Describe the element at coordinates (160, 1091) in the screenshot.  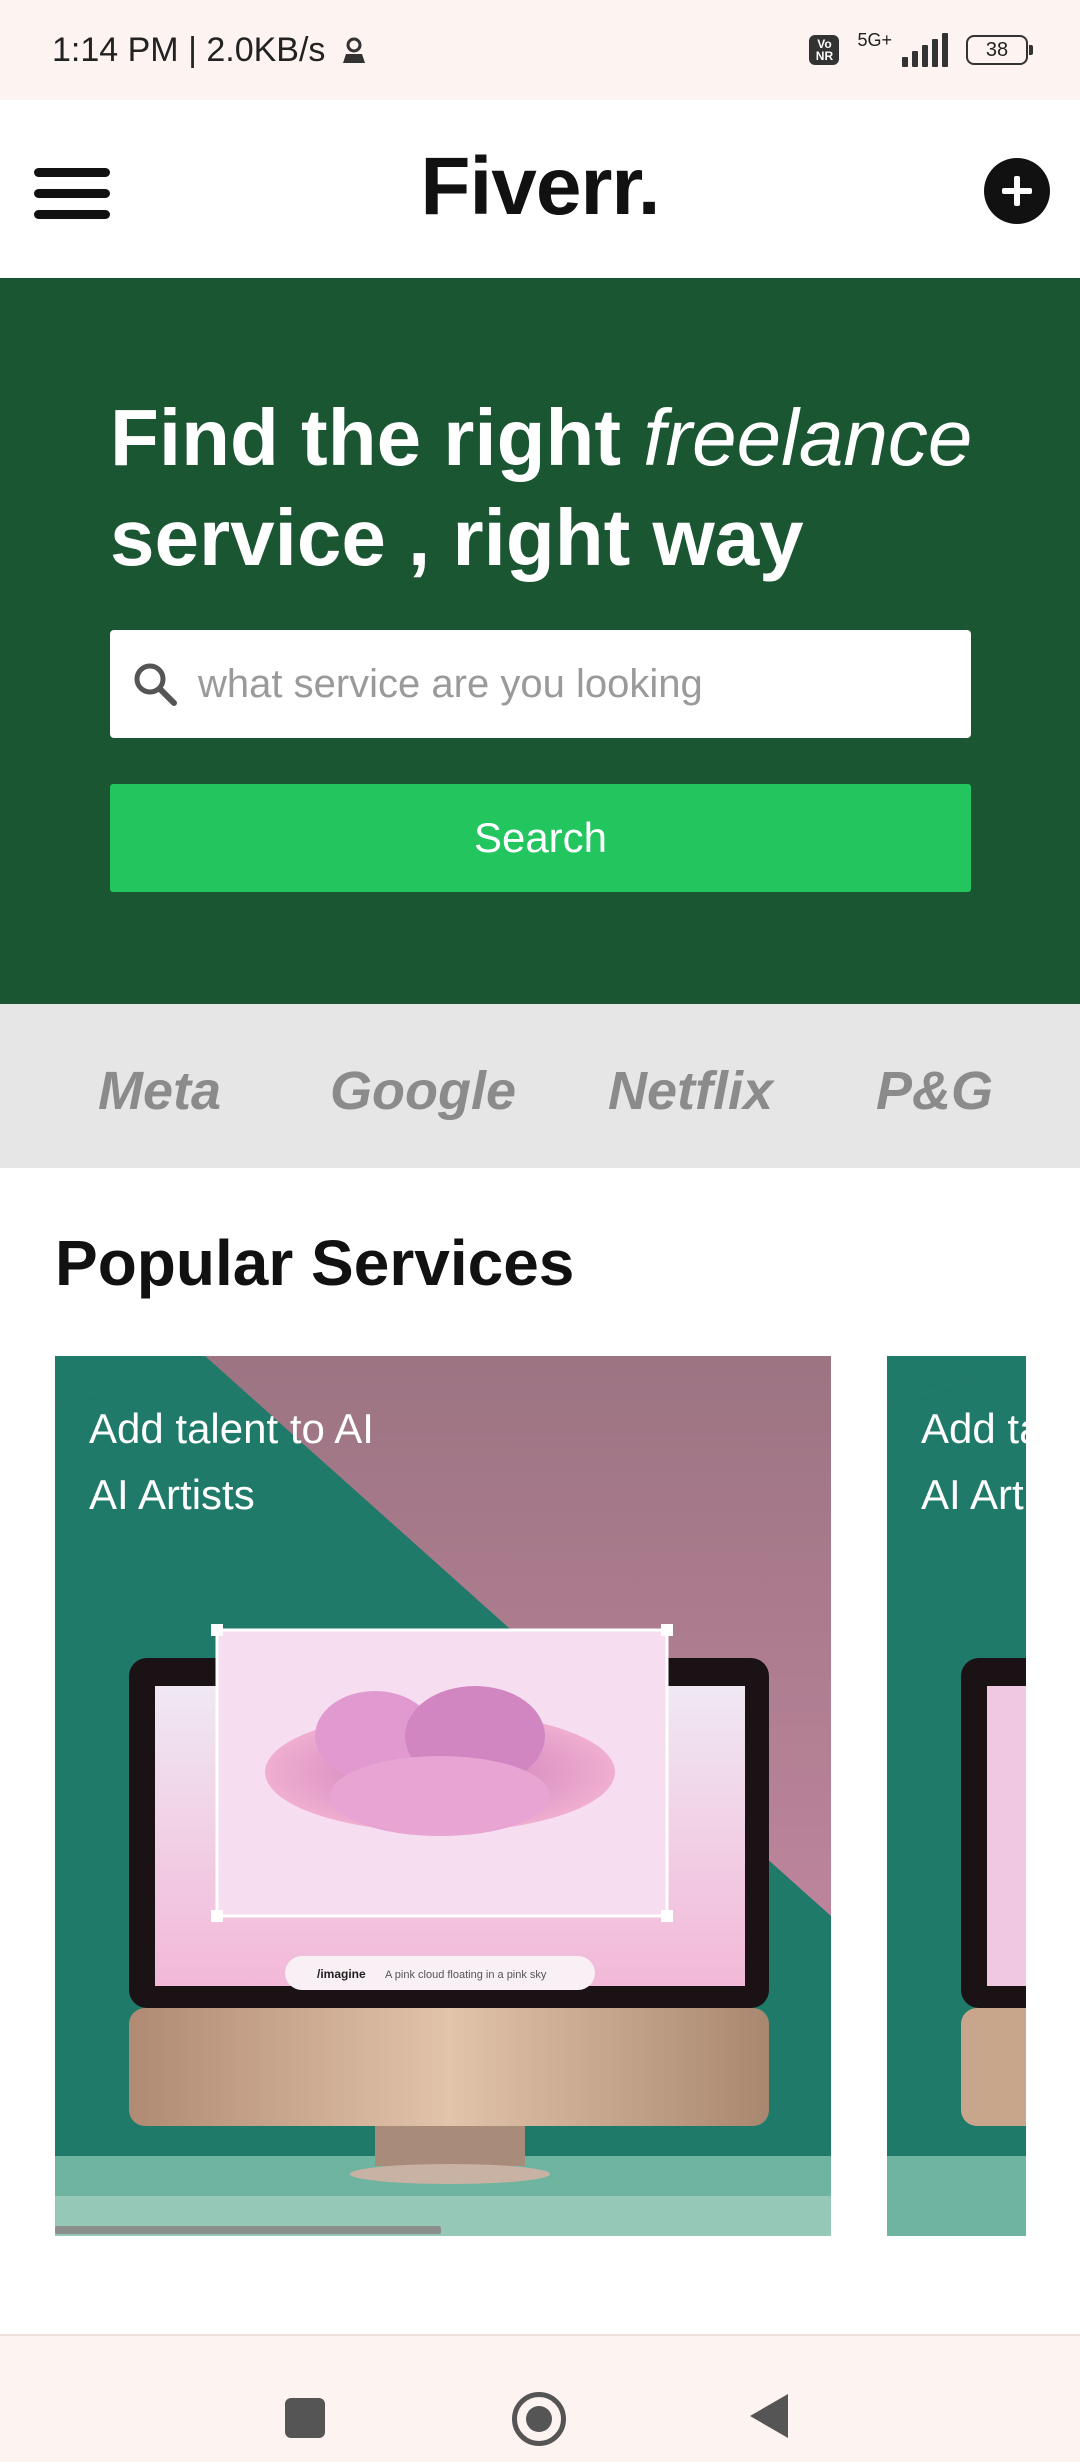
I see `brand-meta: Meta` at that location.